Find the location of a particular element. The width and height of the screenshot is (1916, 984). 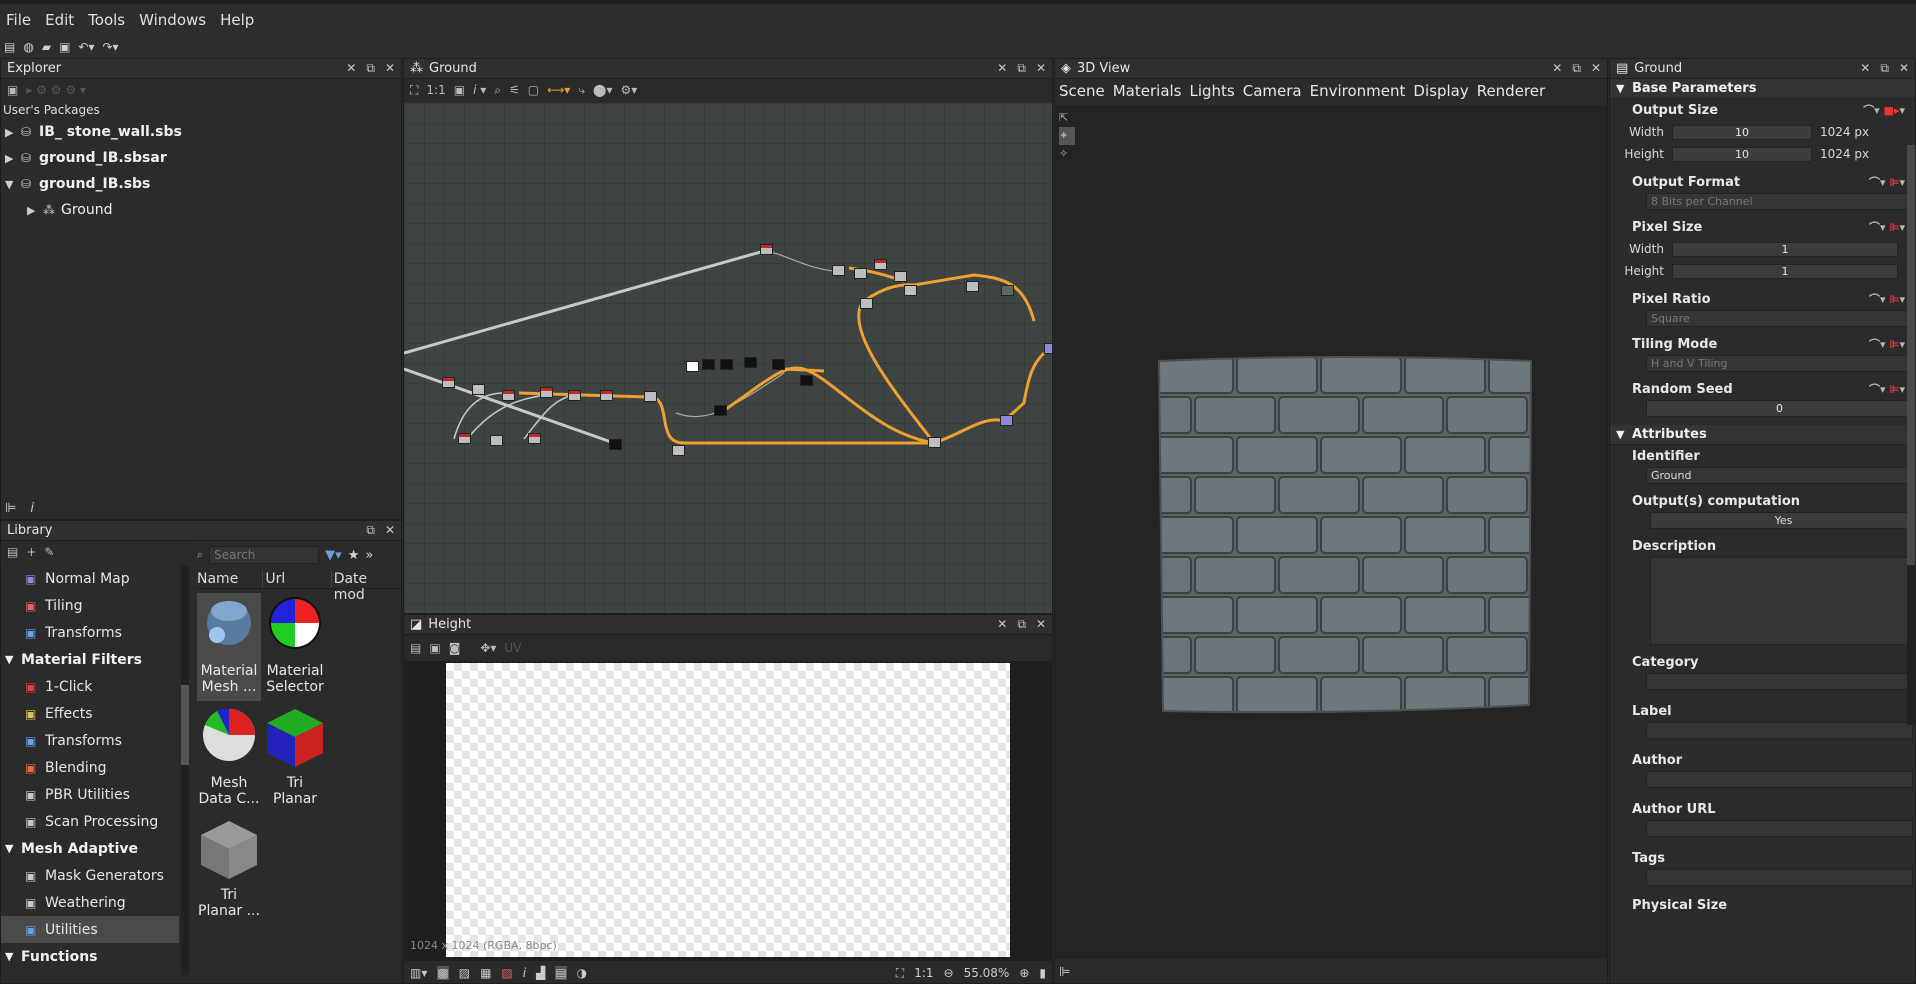

menu-help: Help is located at coordinates (237, 20).